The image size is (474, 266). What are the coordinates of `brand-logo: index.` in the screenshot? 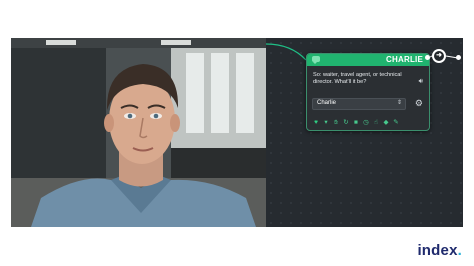 It's located at (439, 250).